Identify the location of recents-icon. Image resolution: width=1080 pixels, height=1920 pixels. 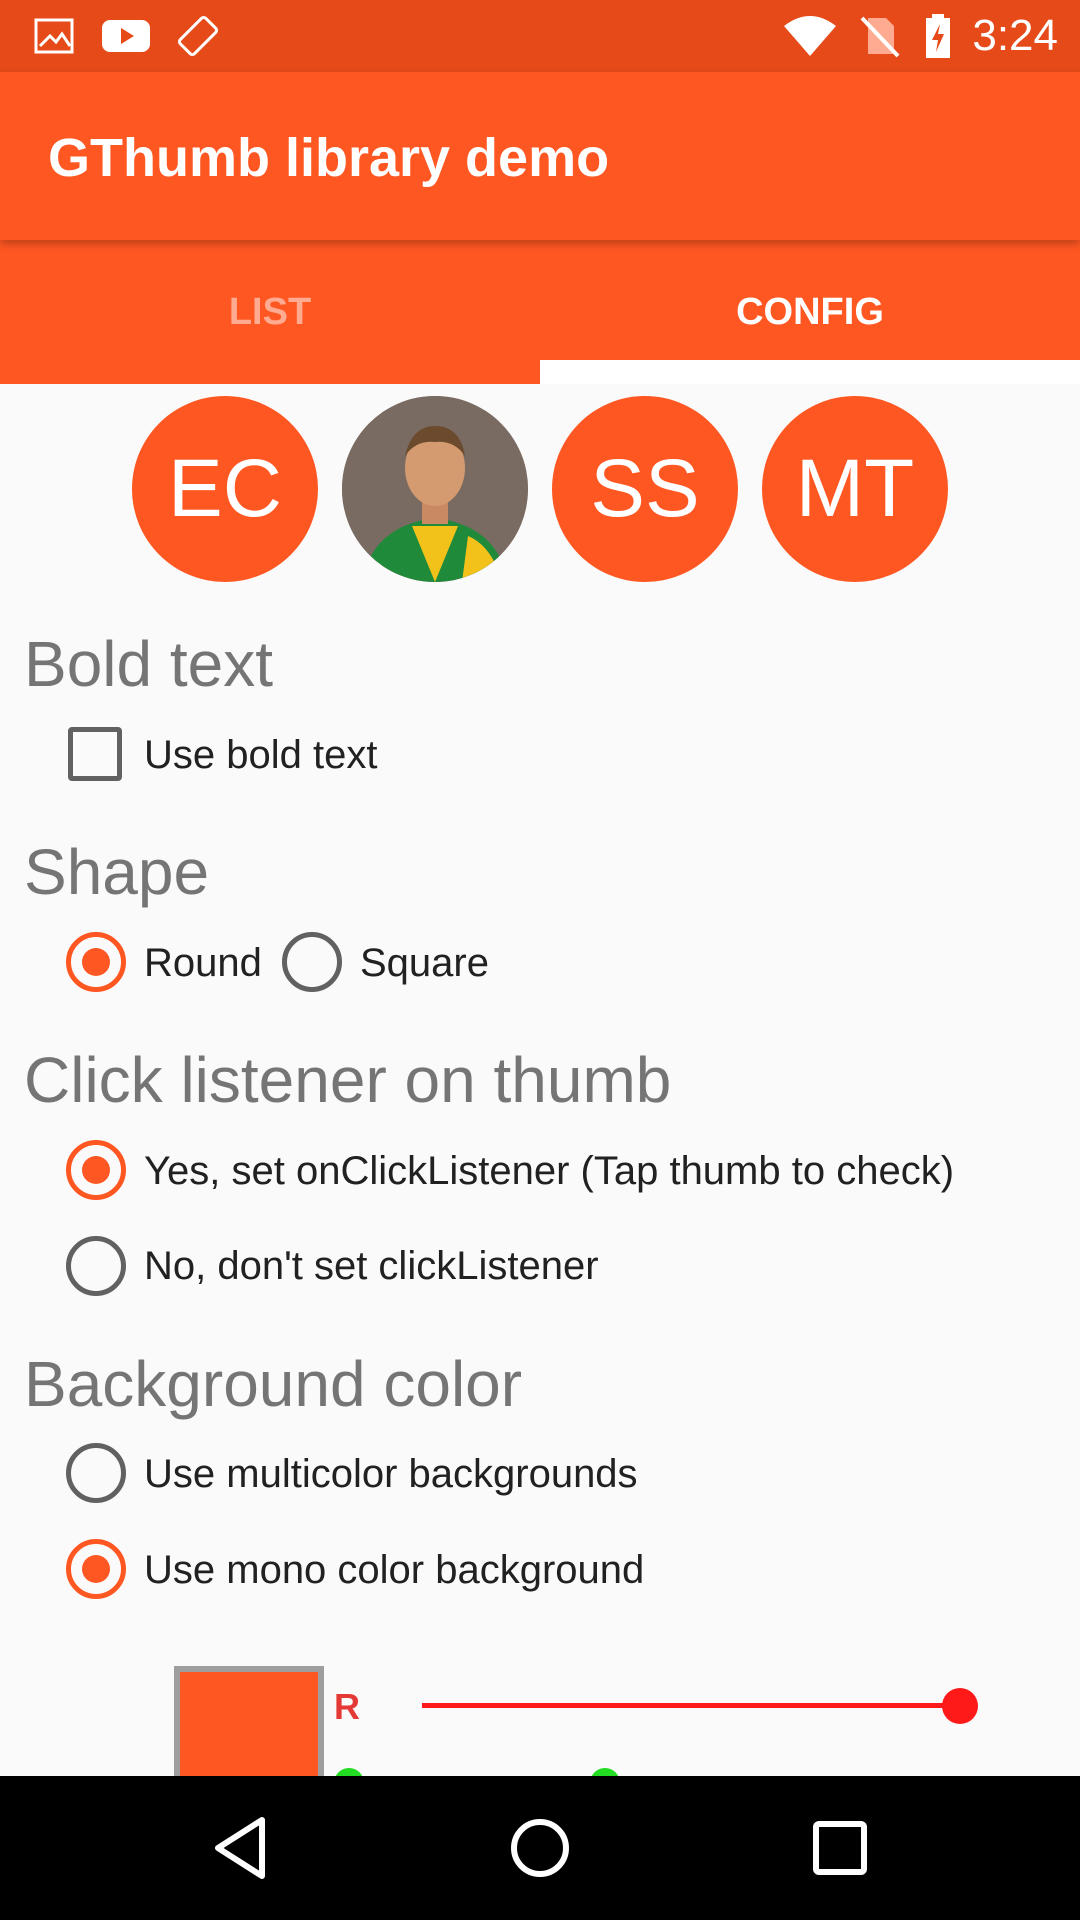
(840, 1848).